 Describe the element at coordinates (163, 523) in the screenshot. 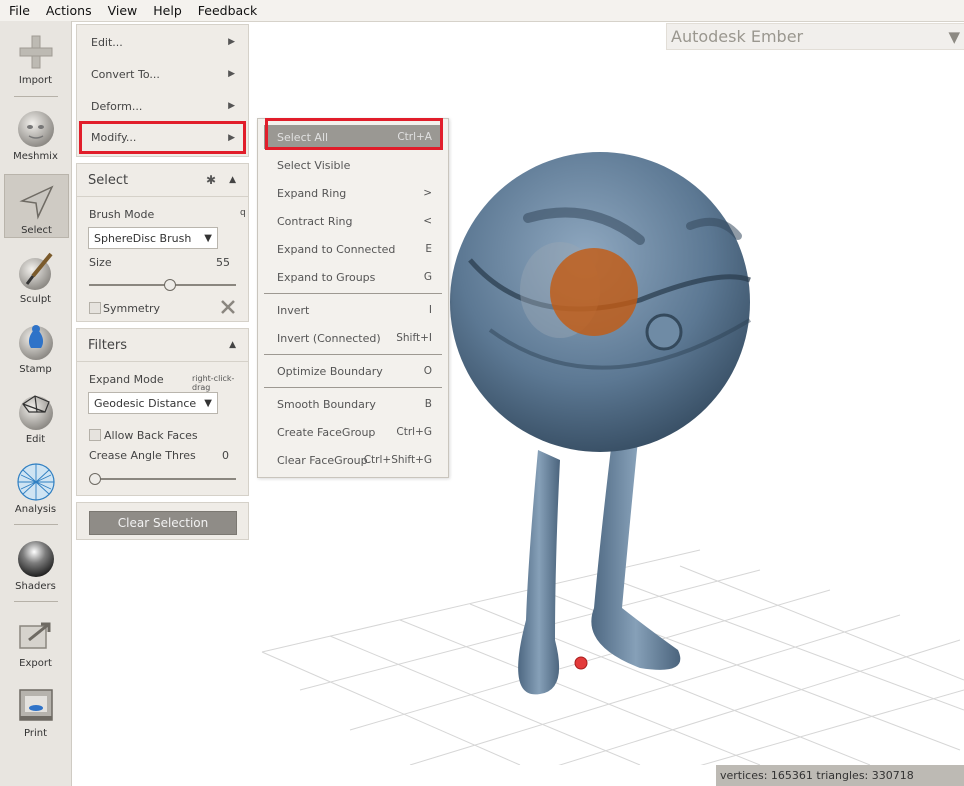

I see `clear-selection-button: Clear Selection` at that location.